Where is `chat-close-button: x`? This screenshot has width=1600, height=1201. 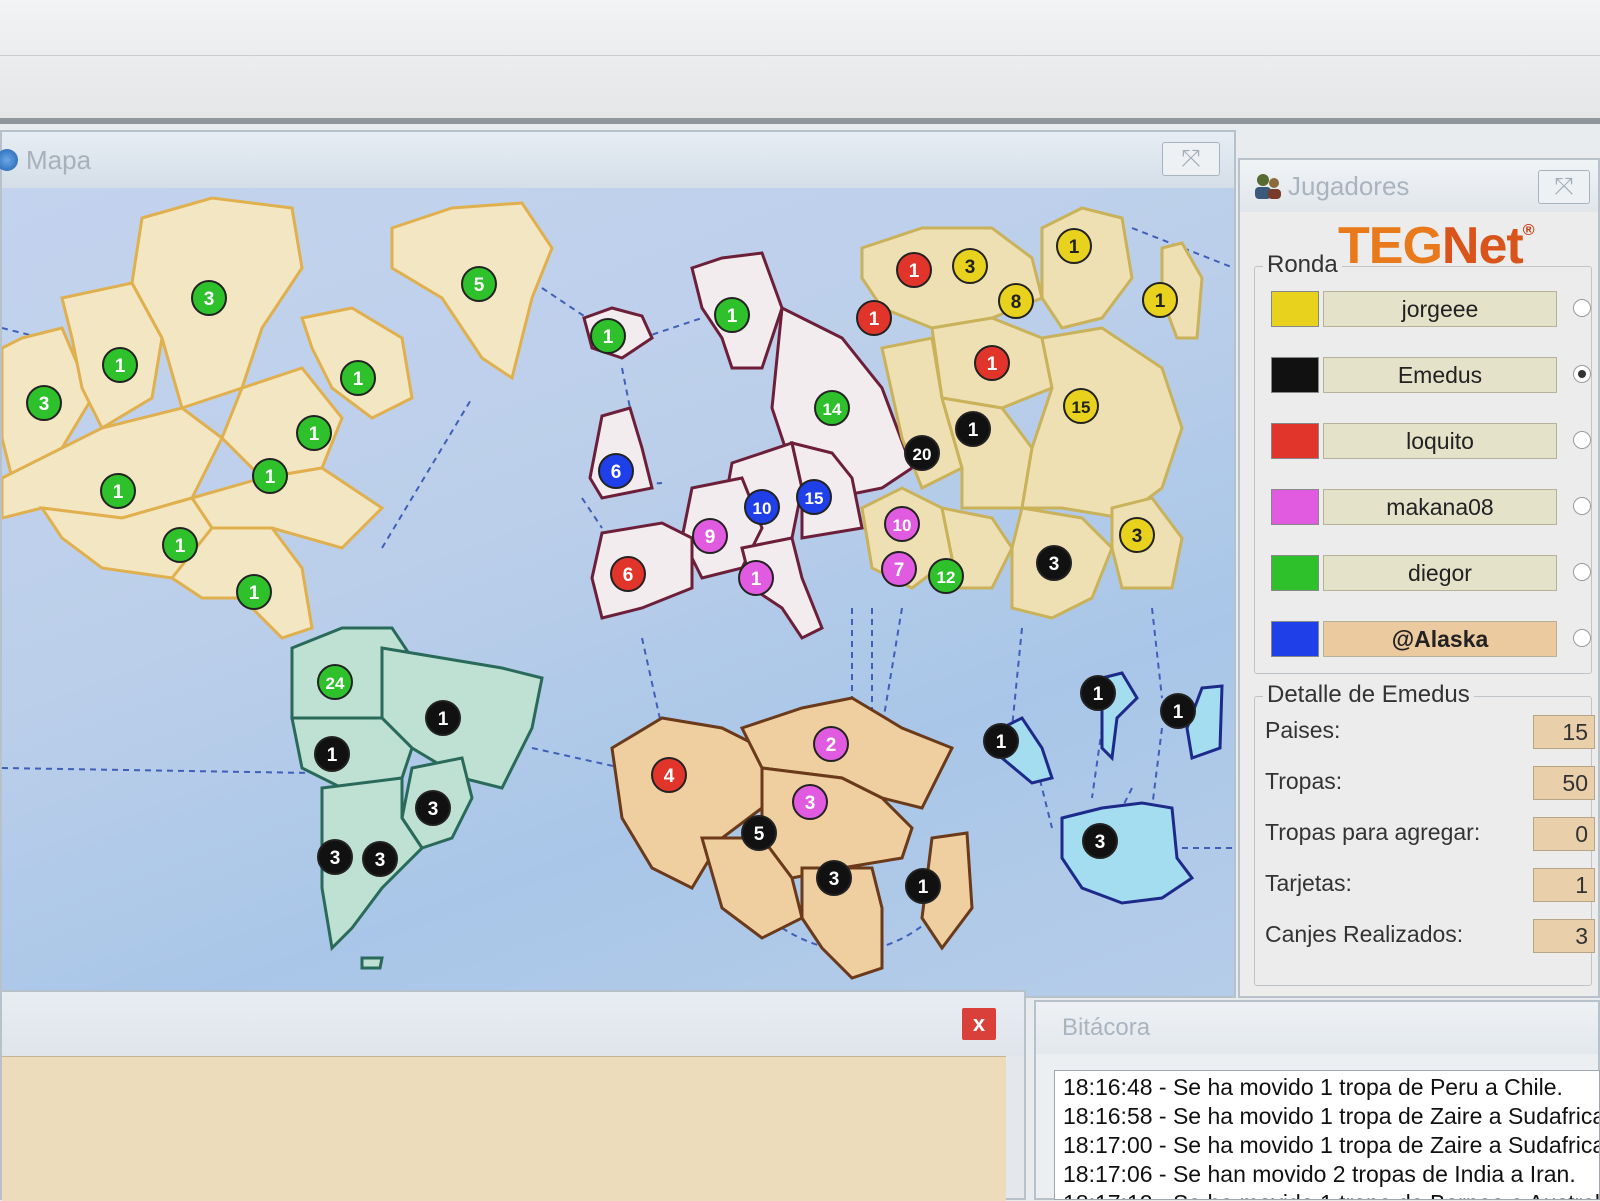
chat-close-button: x is located at coordinates (979, 1024).